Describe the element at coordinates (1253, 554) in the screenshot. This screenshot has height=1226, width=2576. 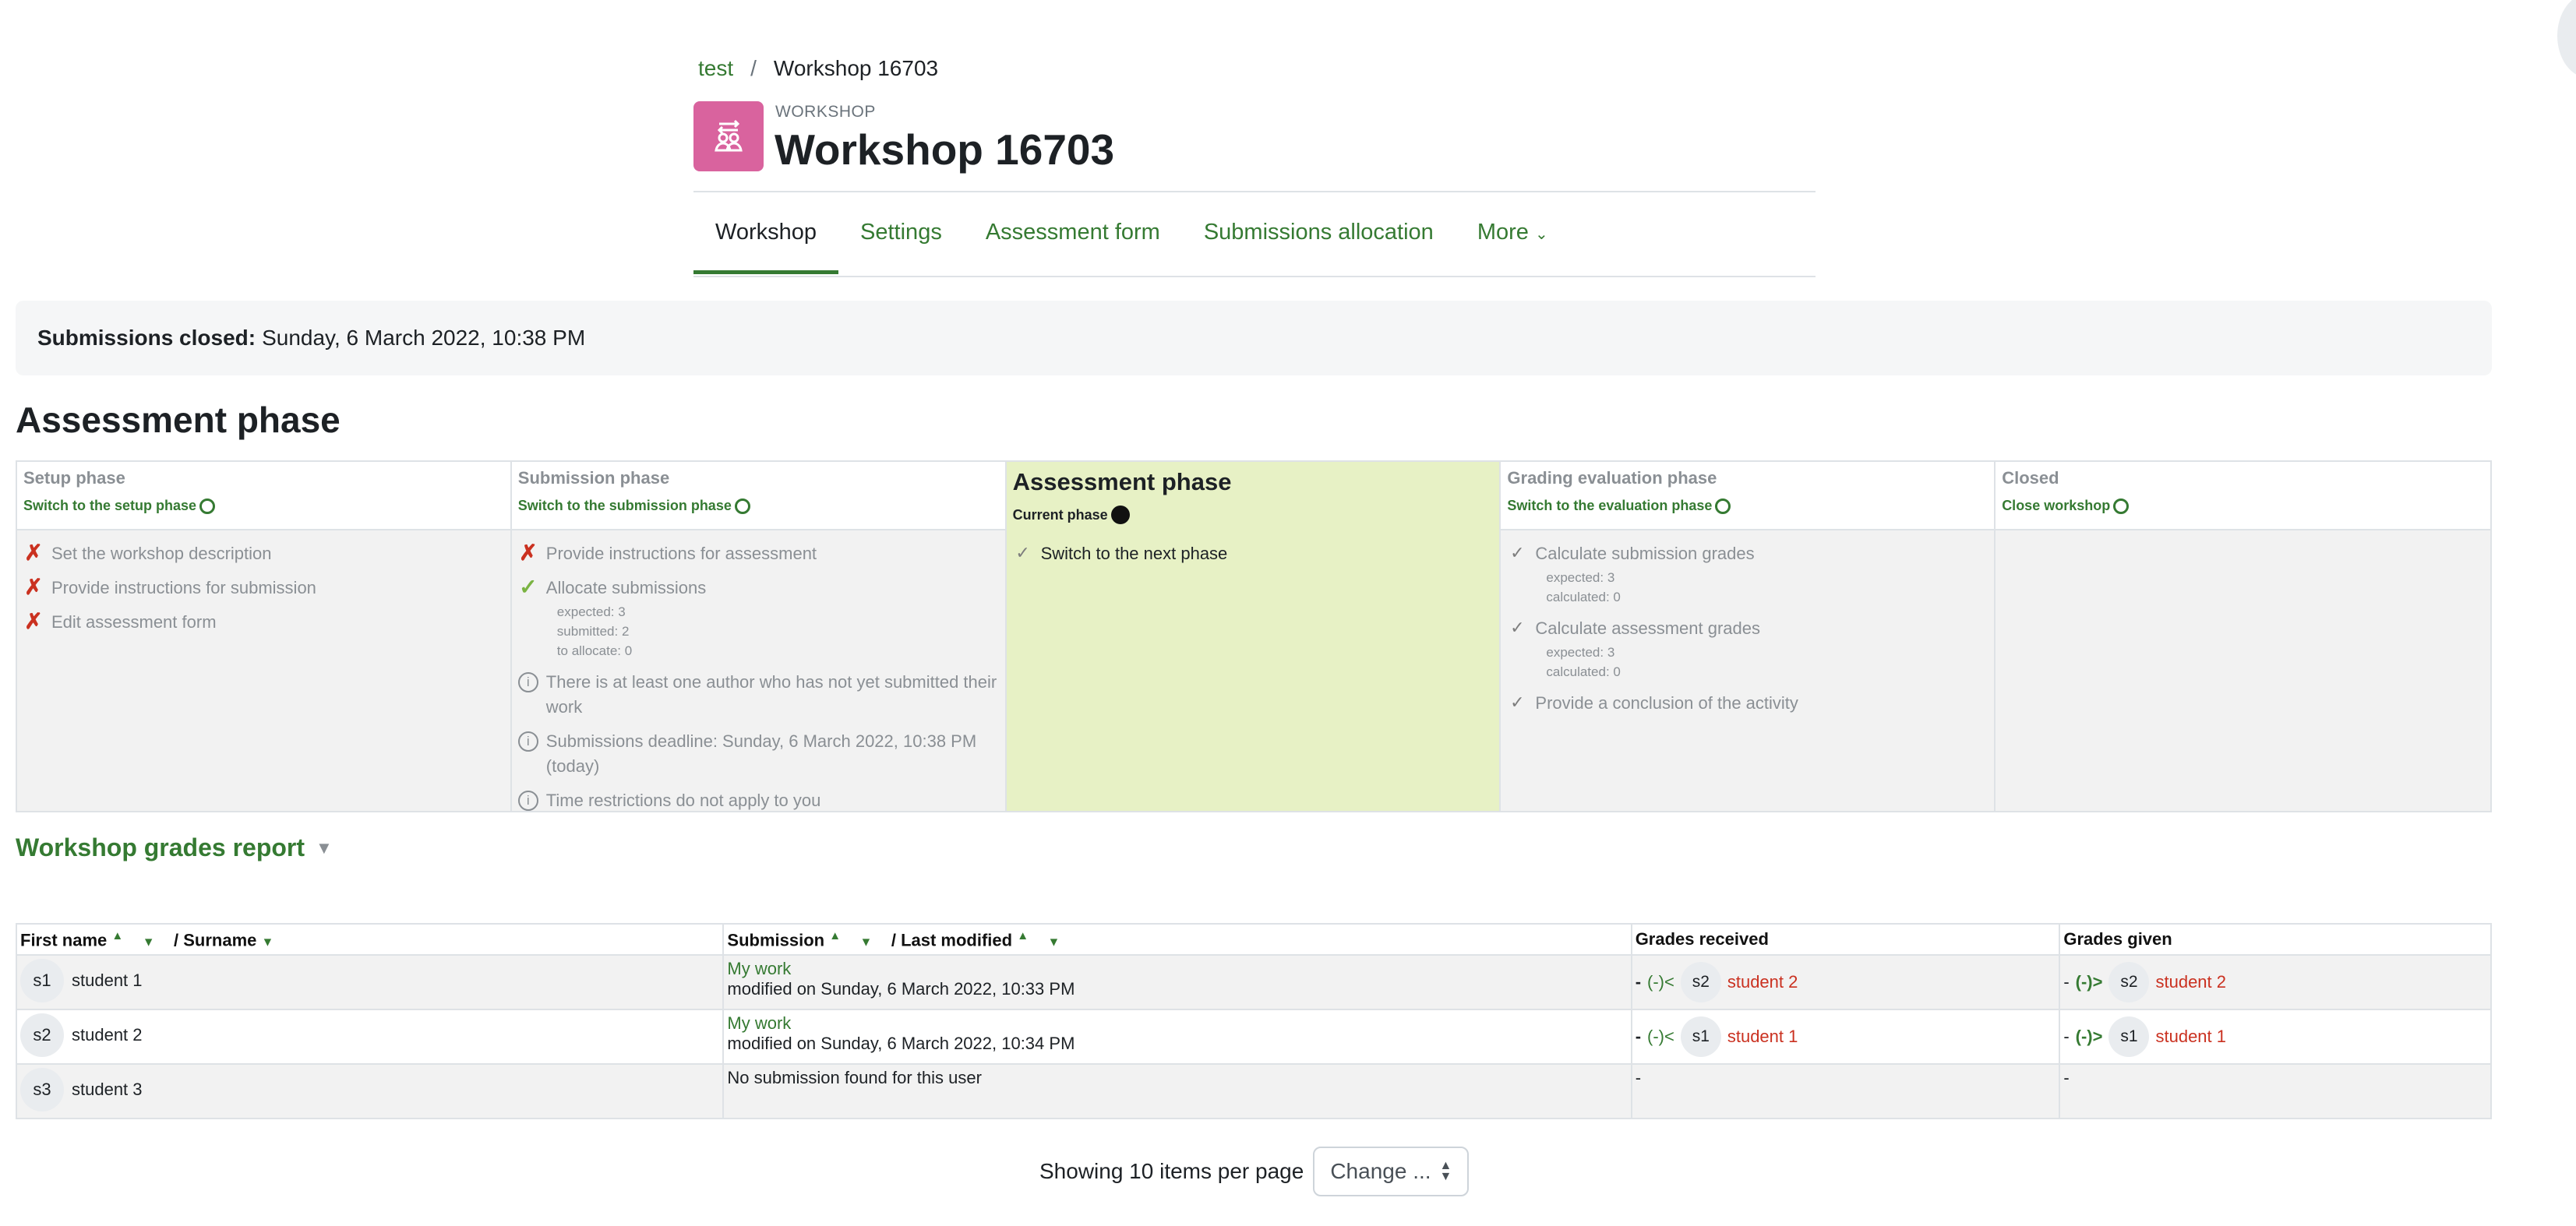
I see `task-item: ✓ Switch to the next phase` at that location.